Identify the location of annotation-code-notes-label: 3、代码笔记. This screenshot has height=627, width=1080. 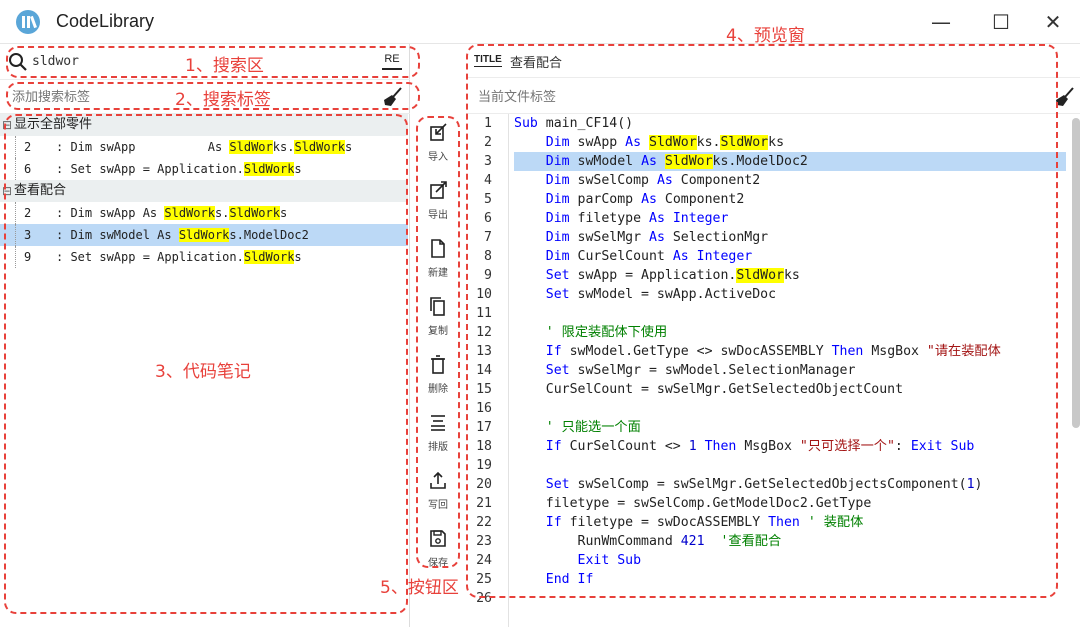
(203, 372).